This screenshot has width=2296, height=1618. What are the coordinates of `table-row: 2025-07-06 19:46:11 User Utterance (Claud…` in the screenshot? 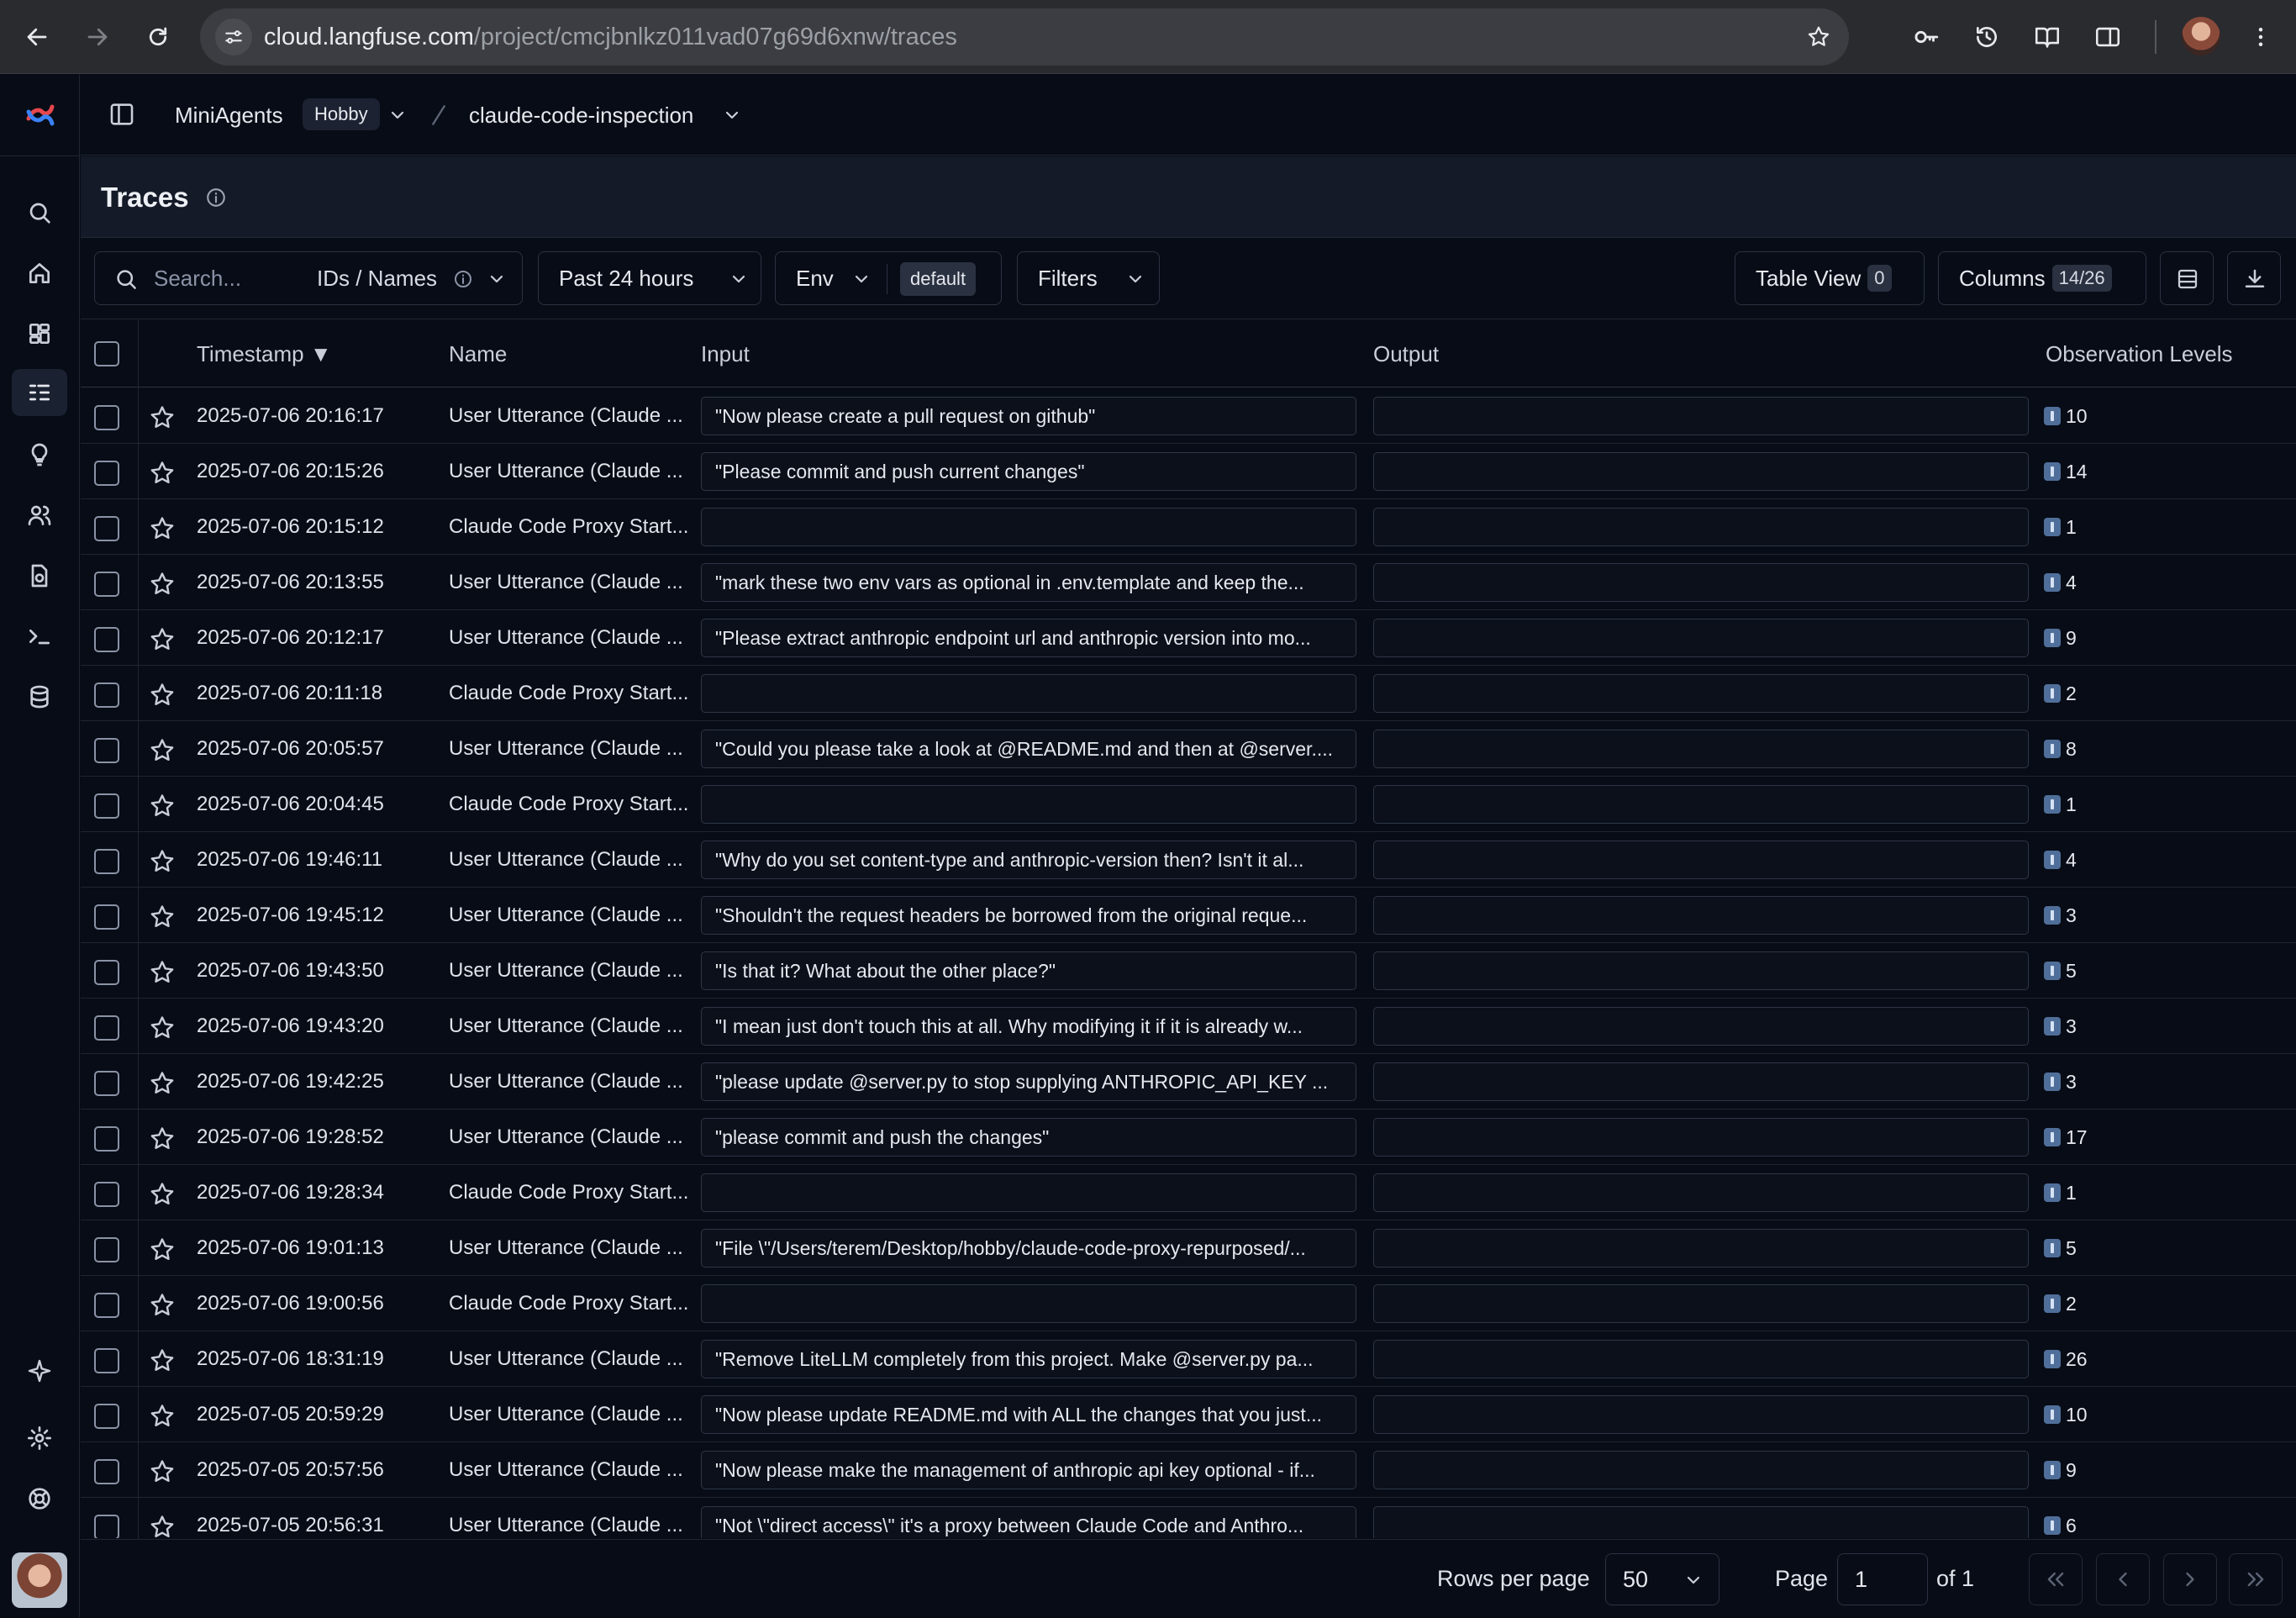 It's located at (1188, 860).